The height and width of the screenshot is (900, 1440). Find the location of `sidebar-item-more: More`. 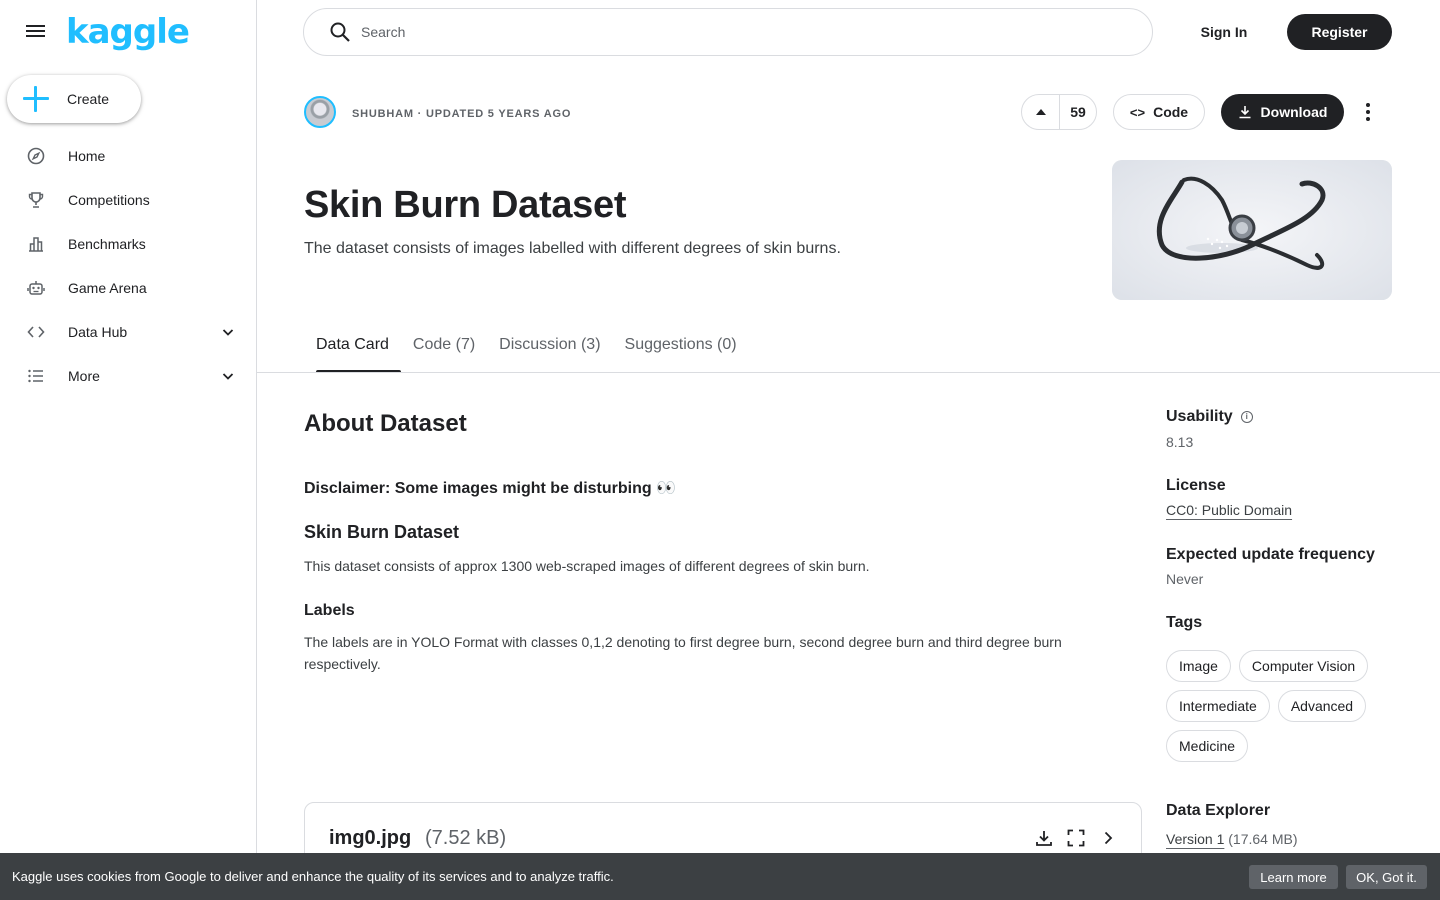

sidebar-item-more: More is located at coordinates (128, 376).